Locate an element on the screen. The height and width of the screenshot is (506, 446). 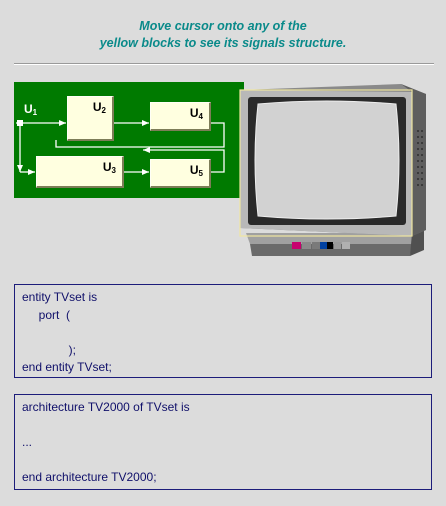
input-signal-label: U1 is located at coordinates (31, 109).